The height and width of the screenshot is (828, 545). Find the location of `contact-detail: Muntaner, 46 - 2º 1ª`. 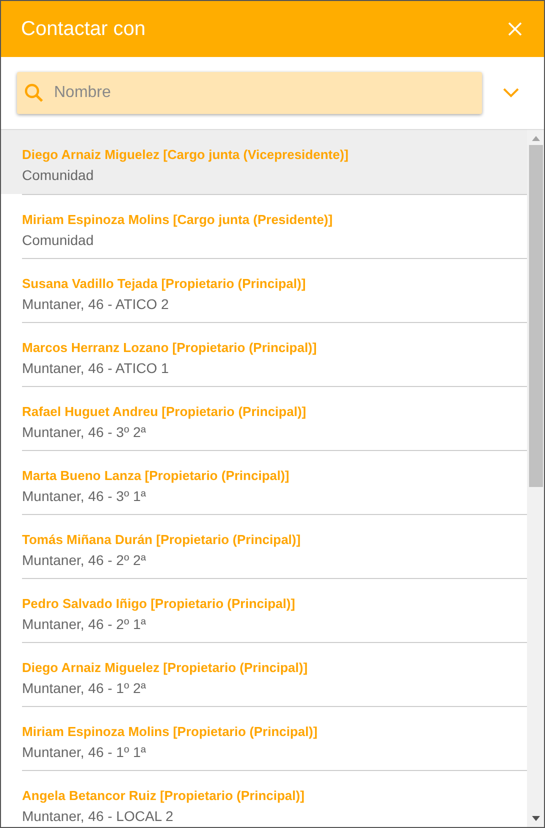

contact-detail: Muntaner, 46 - 2º 1ª is located at coordinates (84, 624).